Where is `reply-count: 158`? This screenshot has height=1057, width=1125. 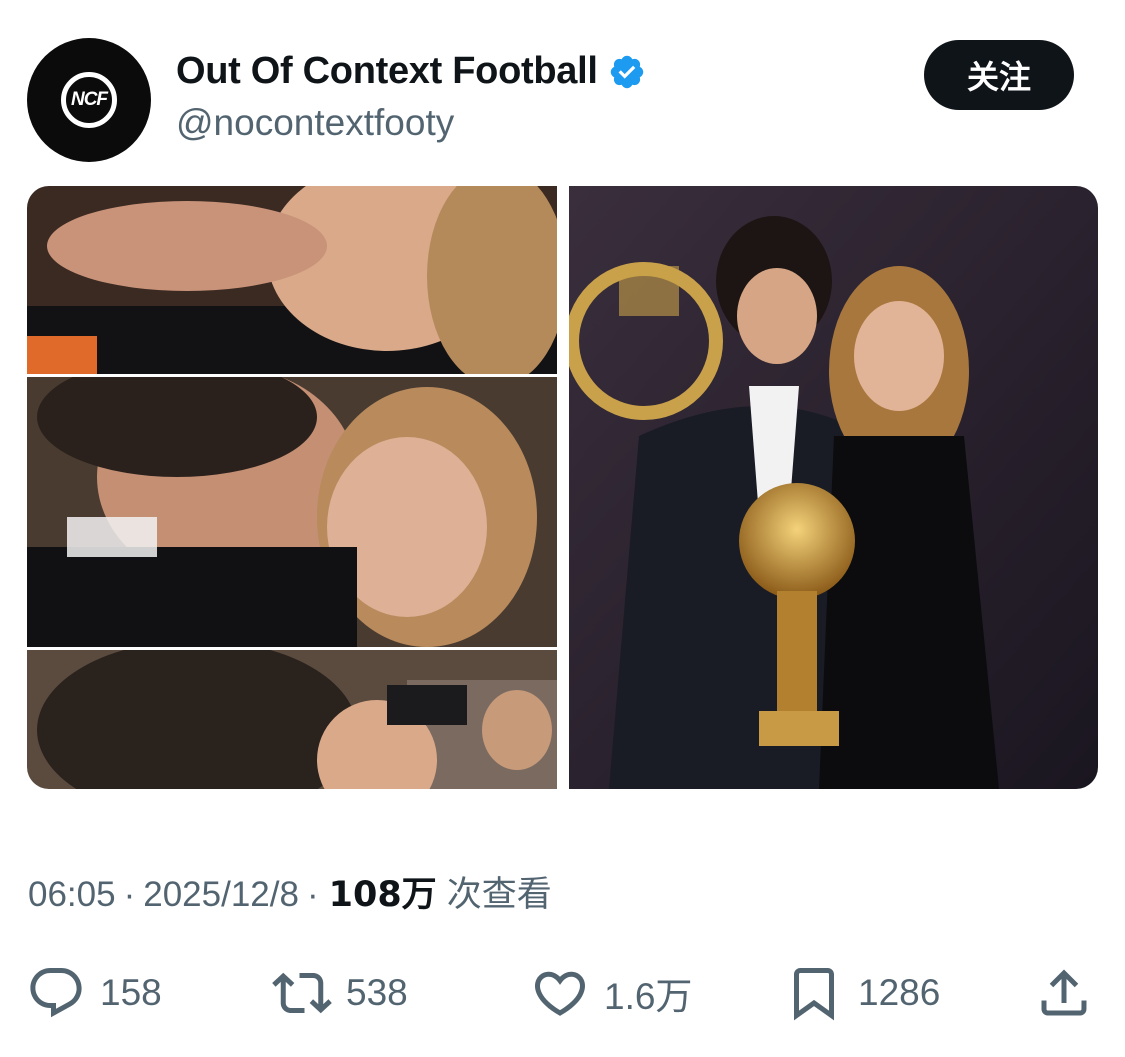 reply-count: 158 is located at coordinates (131, 992).